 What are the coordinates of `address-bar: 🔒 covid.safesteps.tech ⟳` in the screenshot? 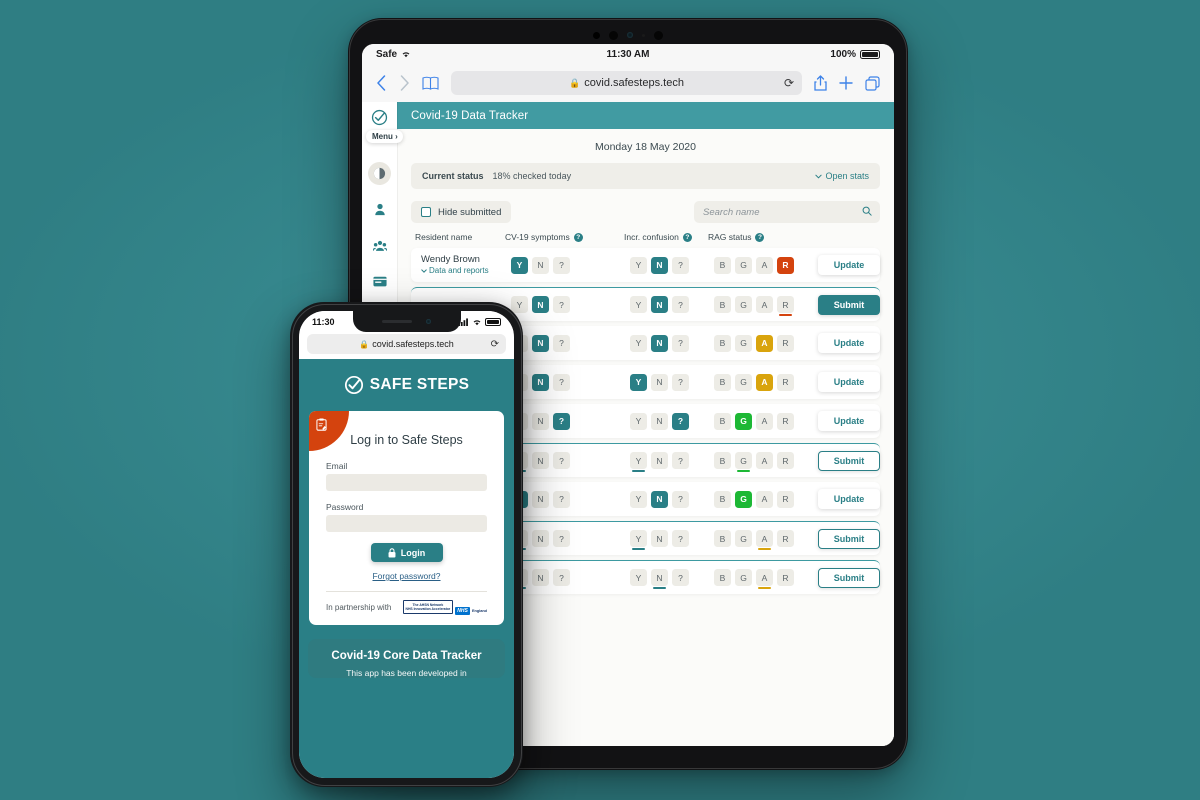 It's located at (626, 83).